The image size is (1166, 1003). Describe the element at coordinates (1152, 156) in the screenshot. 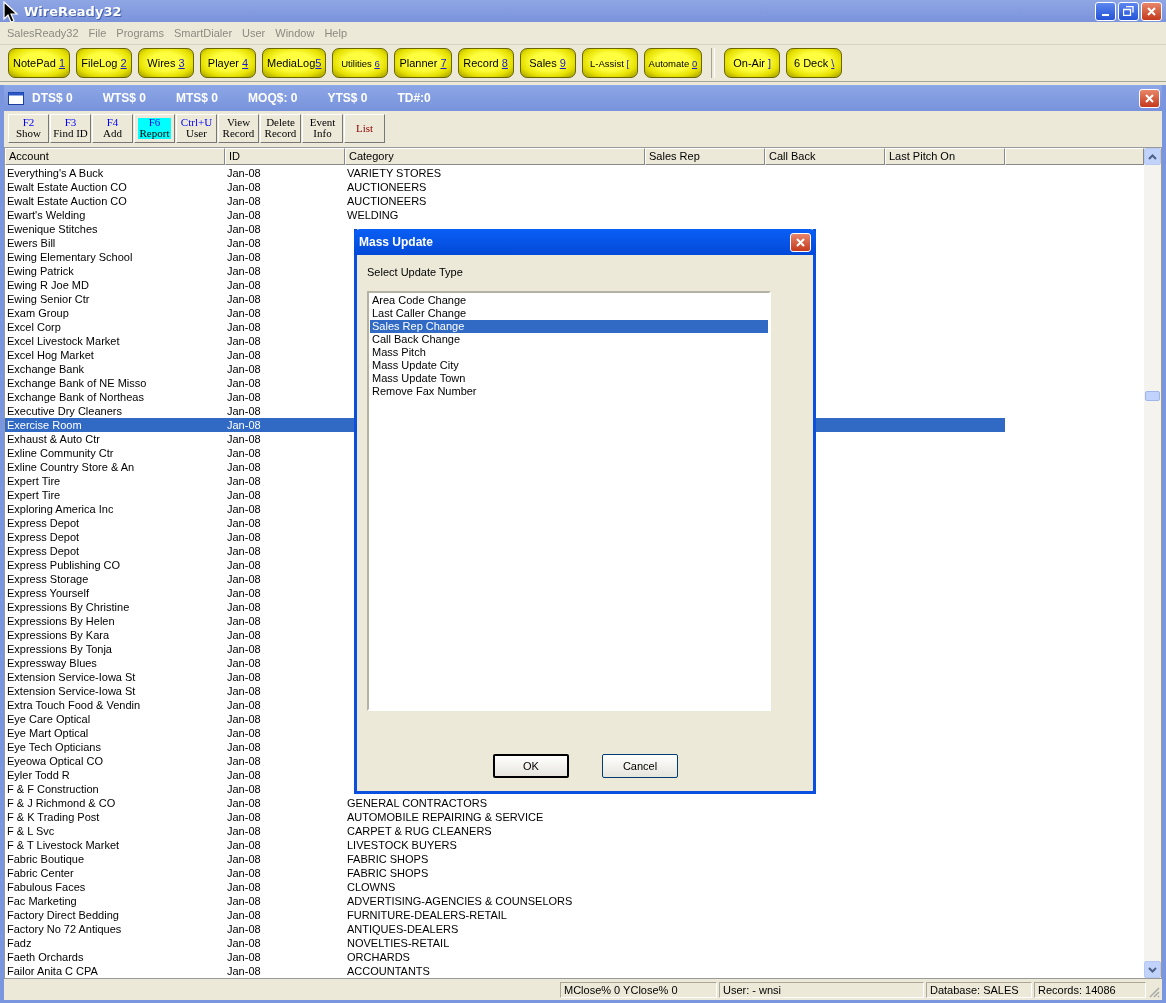

I see `scroll-up-button` at that location.